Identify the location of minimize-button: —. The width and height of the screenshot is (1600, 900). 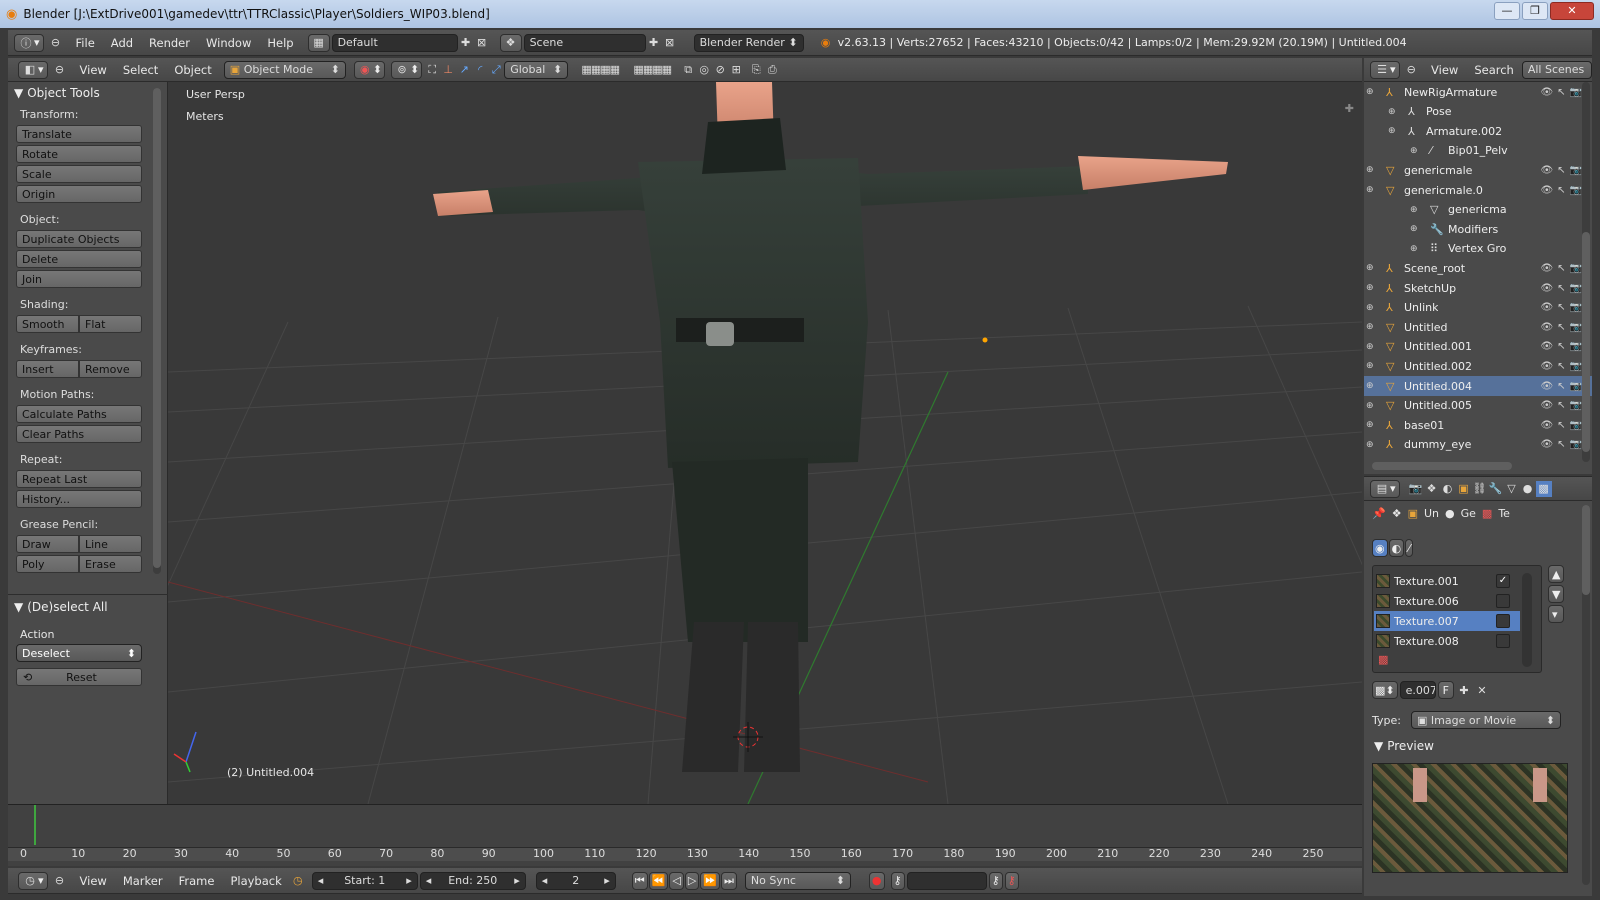
(1507, 11).